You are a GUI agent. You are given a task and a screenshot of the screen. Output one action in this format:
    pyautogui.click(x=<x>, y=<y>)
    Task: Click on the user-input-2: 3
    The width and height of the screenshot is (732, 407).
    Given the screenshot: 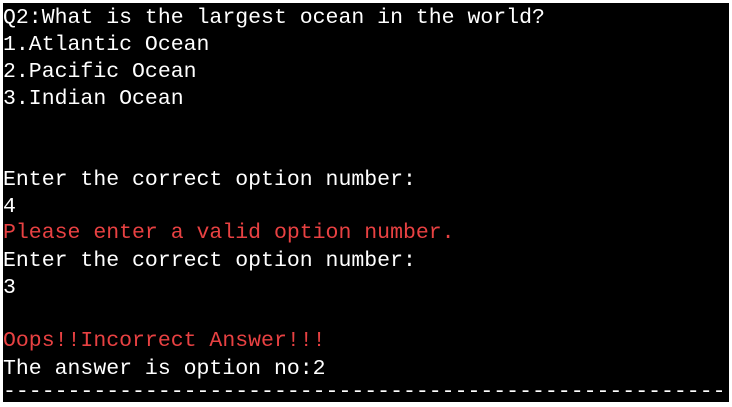 What is the action you would take?
    pyautogui.click(x=9, y=288)
    